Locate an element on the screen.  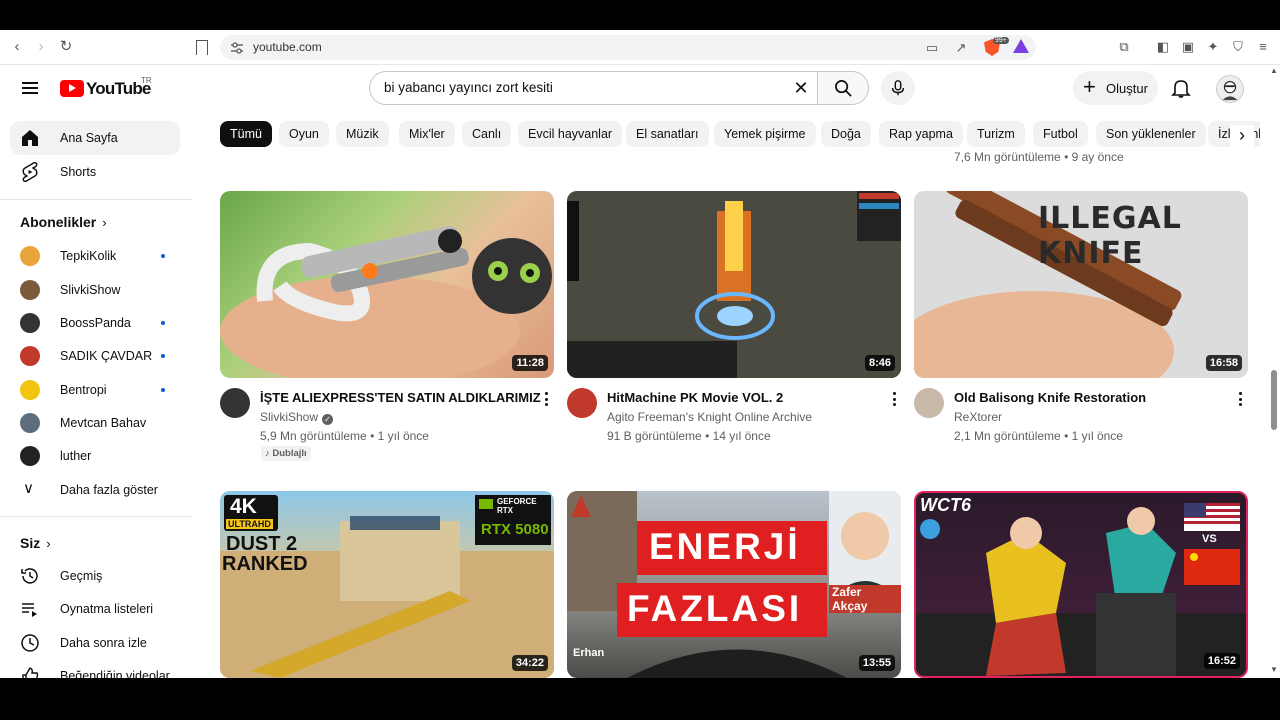
sidebar-item-subscription: TepkiKolik is located at coordinates (95, 256).